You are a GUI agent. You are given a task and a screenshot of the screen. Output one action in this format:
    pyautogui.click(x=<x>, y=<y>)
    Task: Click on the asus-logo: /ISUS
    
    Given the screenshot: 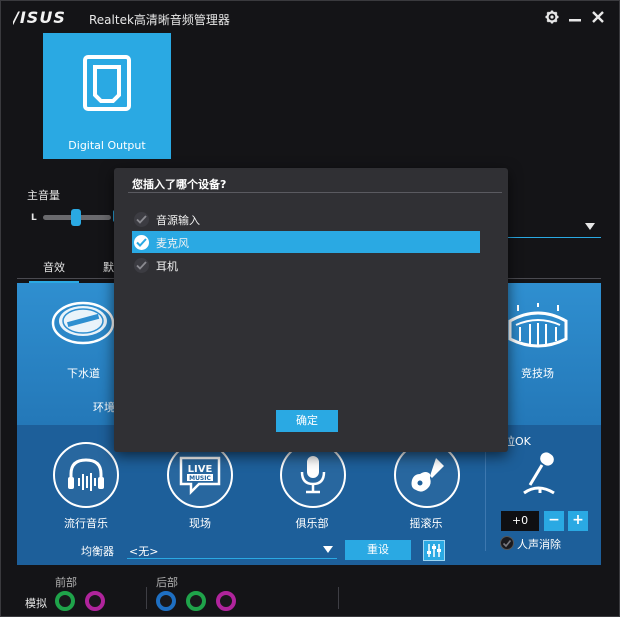 What is the action you would take?
    pyautogui.click(x=43, y=19)
    